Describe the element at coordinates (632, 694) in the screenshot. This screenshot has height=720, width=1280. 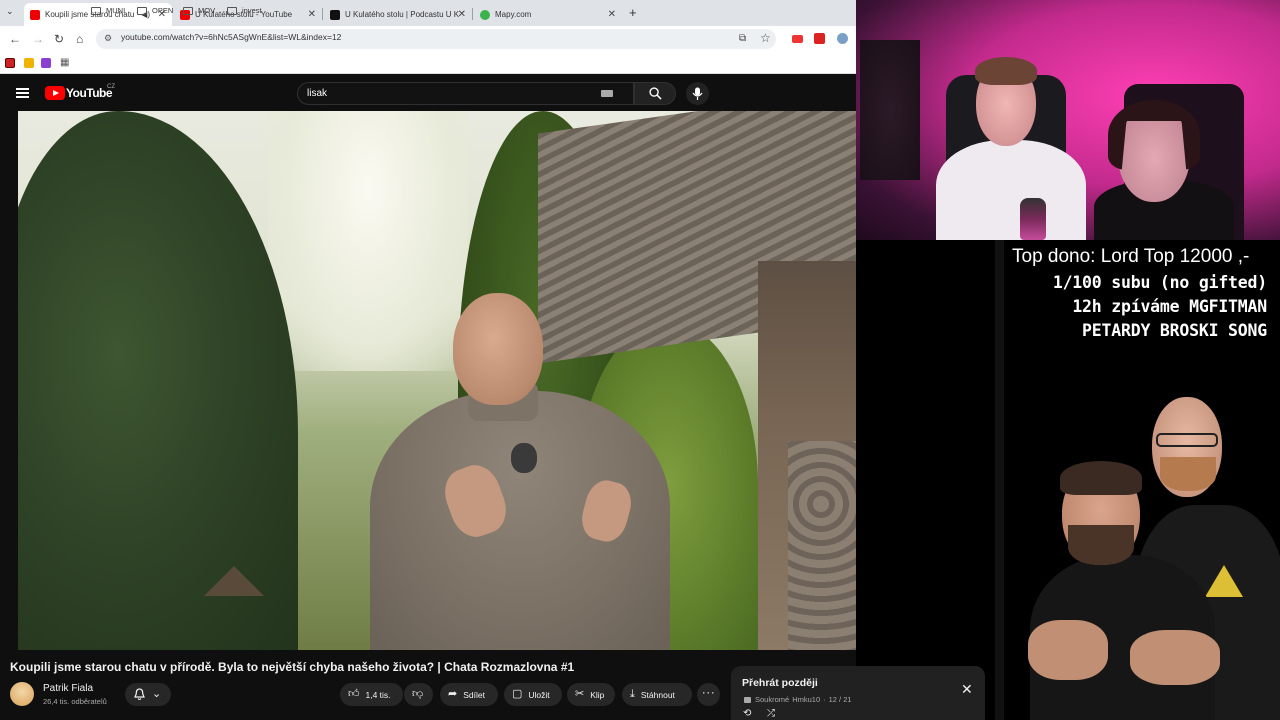
I see `download-icon: ⤓` at that location.